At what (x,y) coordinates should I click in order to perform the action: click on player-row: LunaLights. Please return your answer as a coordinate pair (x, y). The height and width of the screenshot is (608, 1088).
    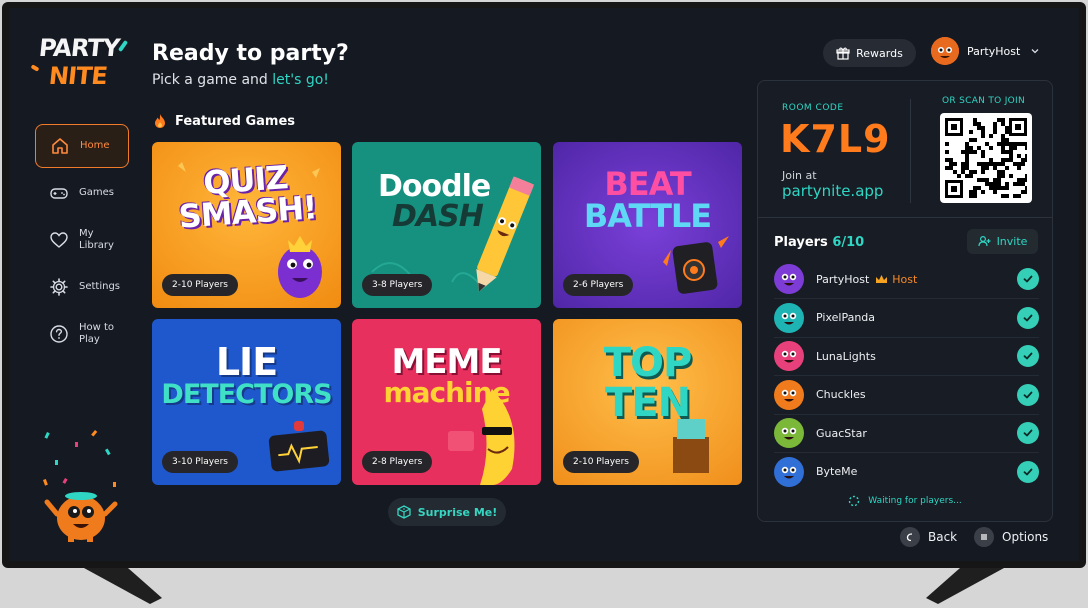
    Looking at the image, I should click on (906, 356).